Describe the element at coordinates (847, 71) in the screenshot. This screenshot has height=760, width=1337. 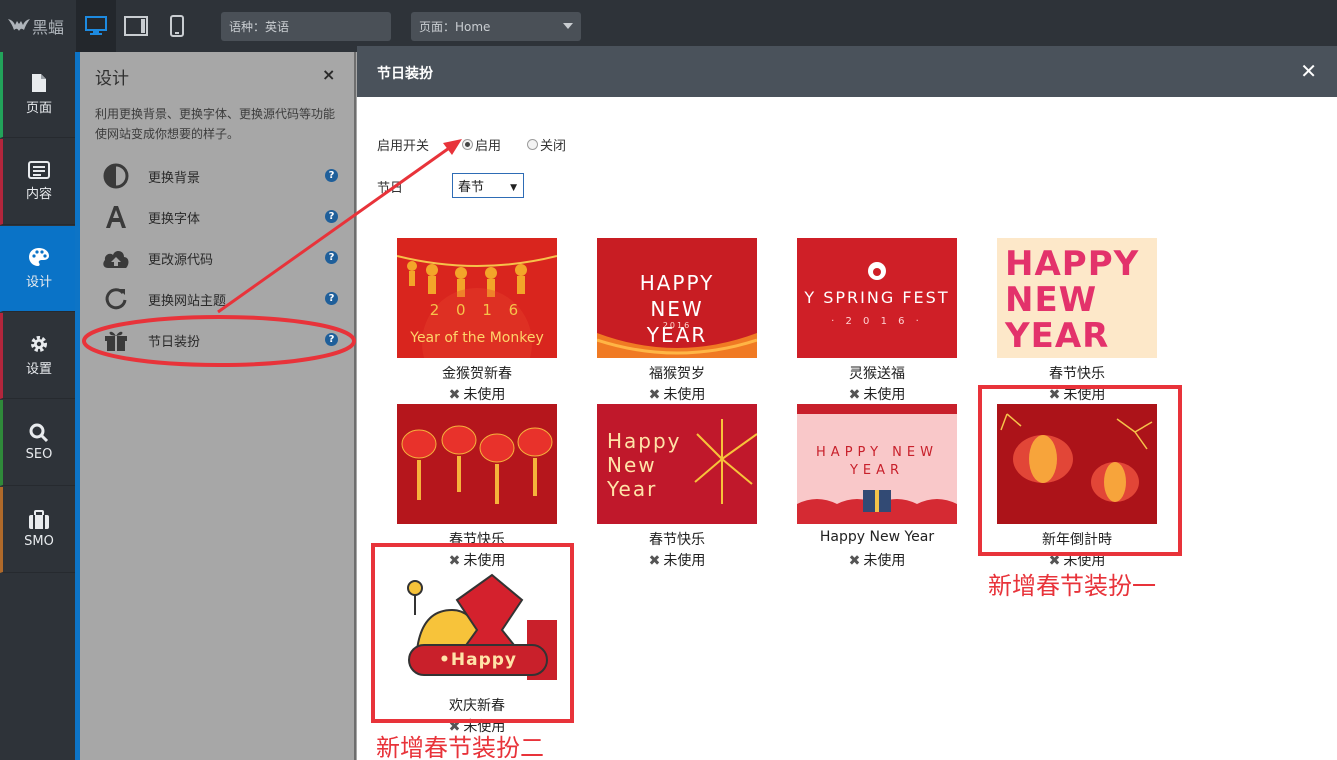
I see `dialog-header: 节日装扮 ✕` at that location.